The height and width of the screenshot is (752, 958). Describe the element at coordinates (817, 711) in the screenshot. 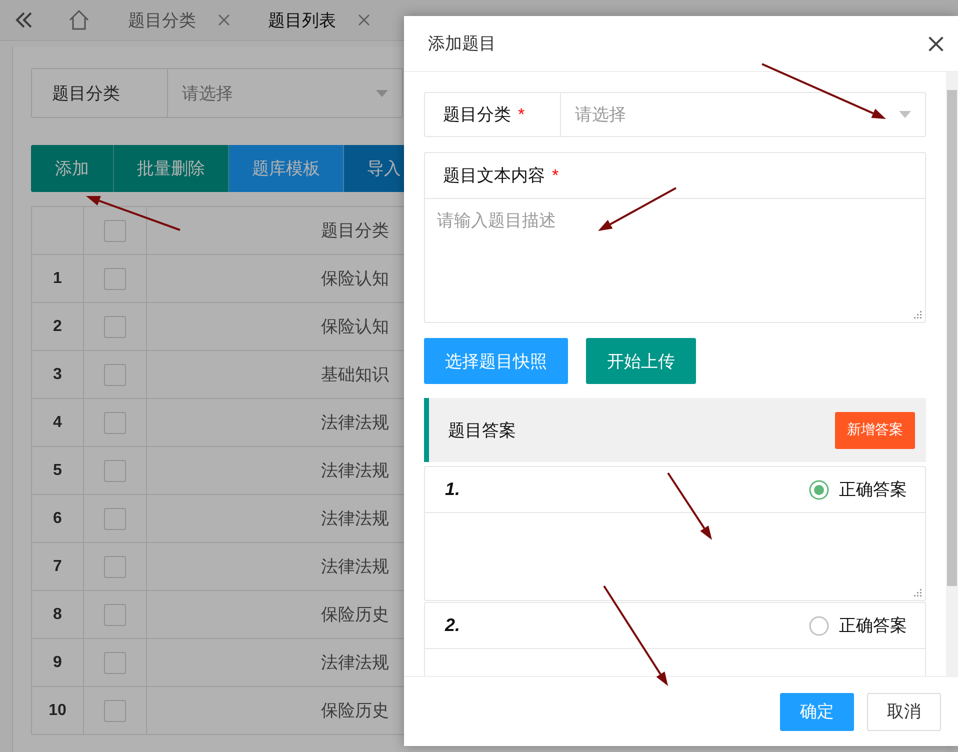

I see `footer-button: 确定` at that location.